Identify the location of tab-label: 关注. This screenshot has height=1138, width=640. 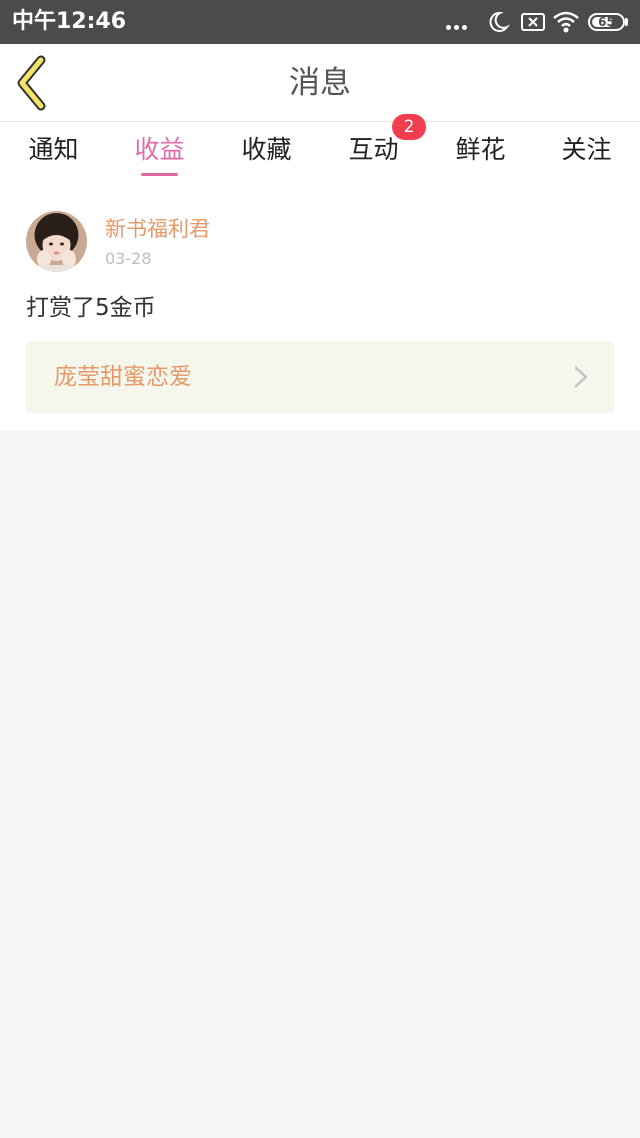
(586, 149).